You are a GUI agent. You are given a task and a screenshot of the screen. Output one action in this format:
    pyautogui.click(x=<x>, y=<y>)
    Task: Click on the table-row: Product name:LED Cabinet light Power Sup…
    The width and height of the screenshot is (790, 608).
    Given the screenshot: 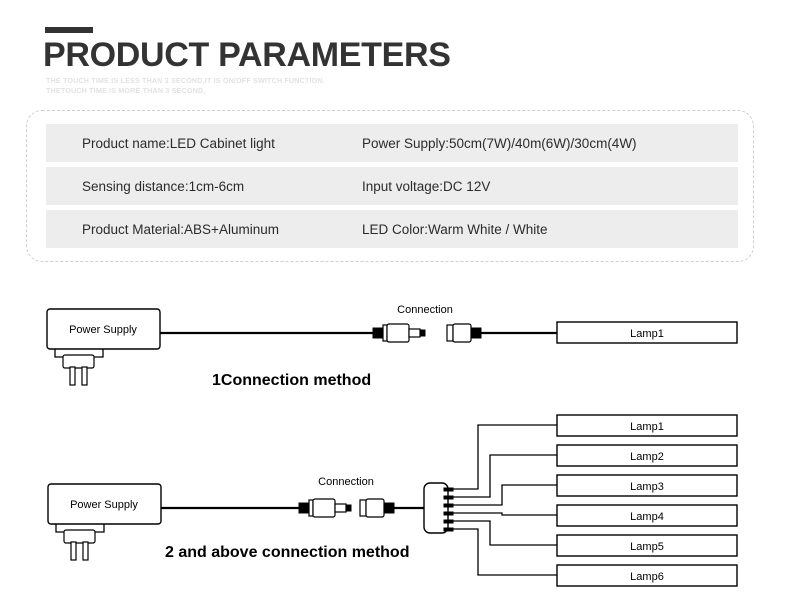 What is the action you would take?
    pyautogui.click(x=392, y=143)
    